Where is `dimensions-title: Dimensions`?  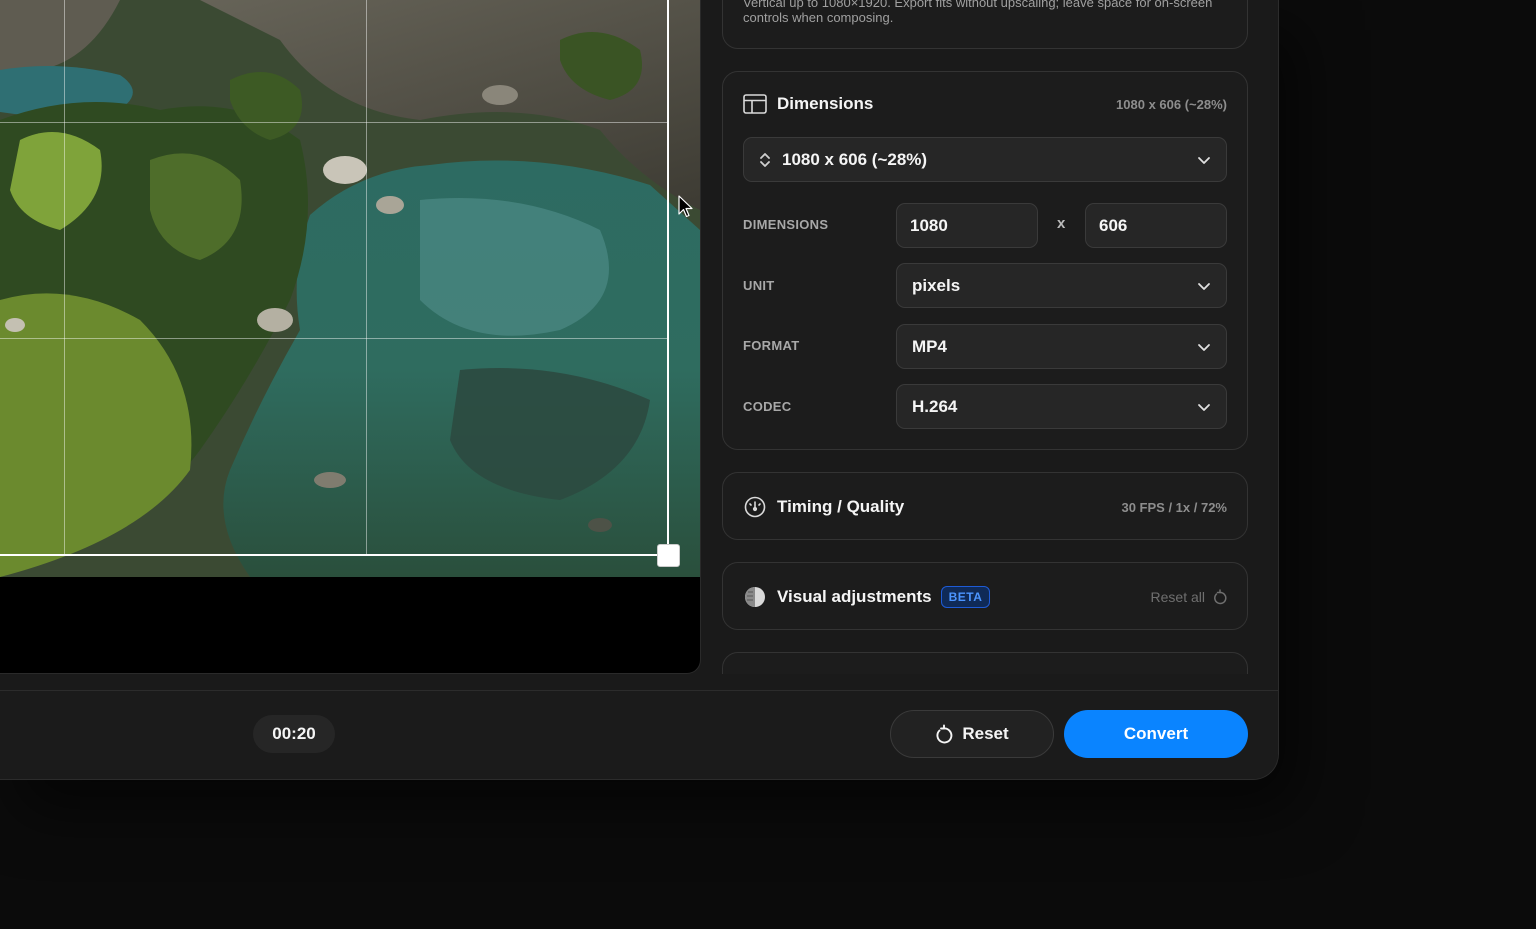 dimensions-title: Dimensions is located at coordinates (825, 103).